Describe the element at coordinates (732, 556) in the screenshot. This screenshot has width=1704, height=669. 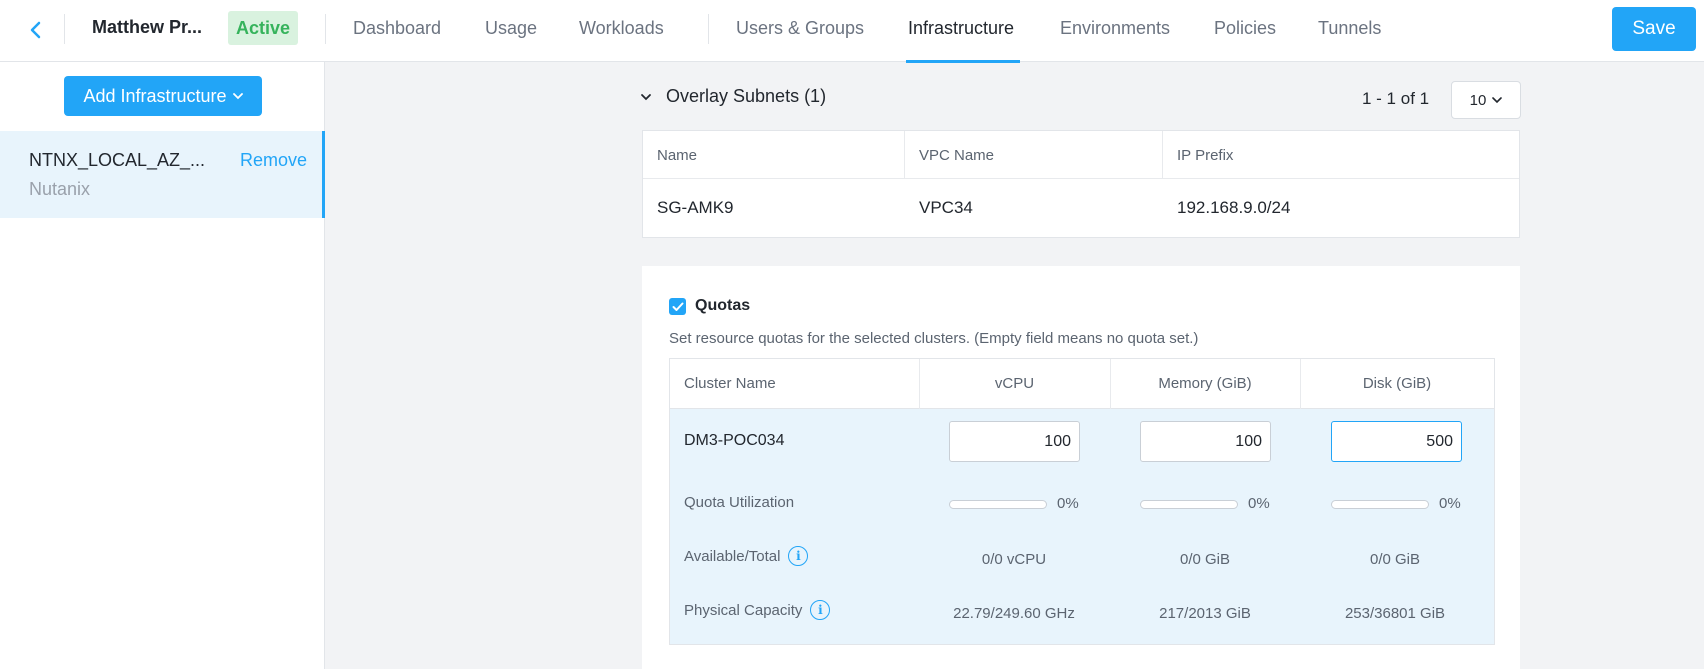
I see `available-total-text: Available/Total` at that location.